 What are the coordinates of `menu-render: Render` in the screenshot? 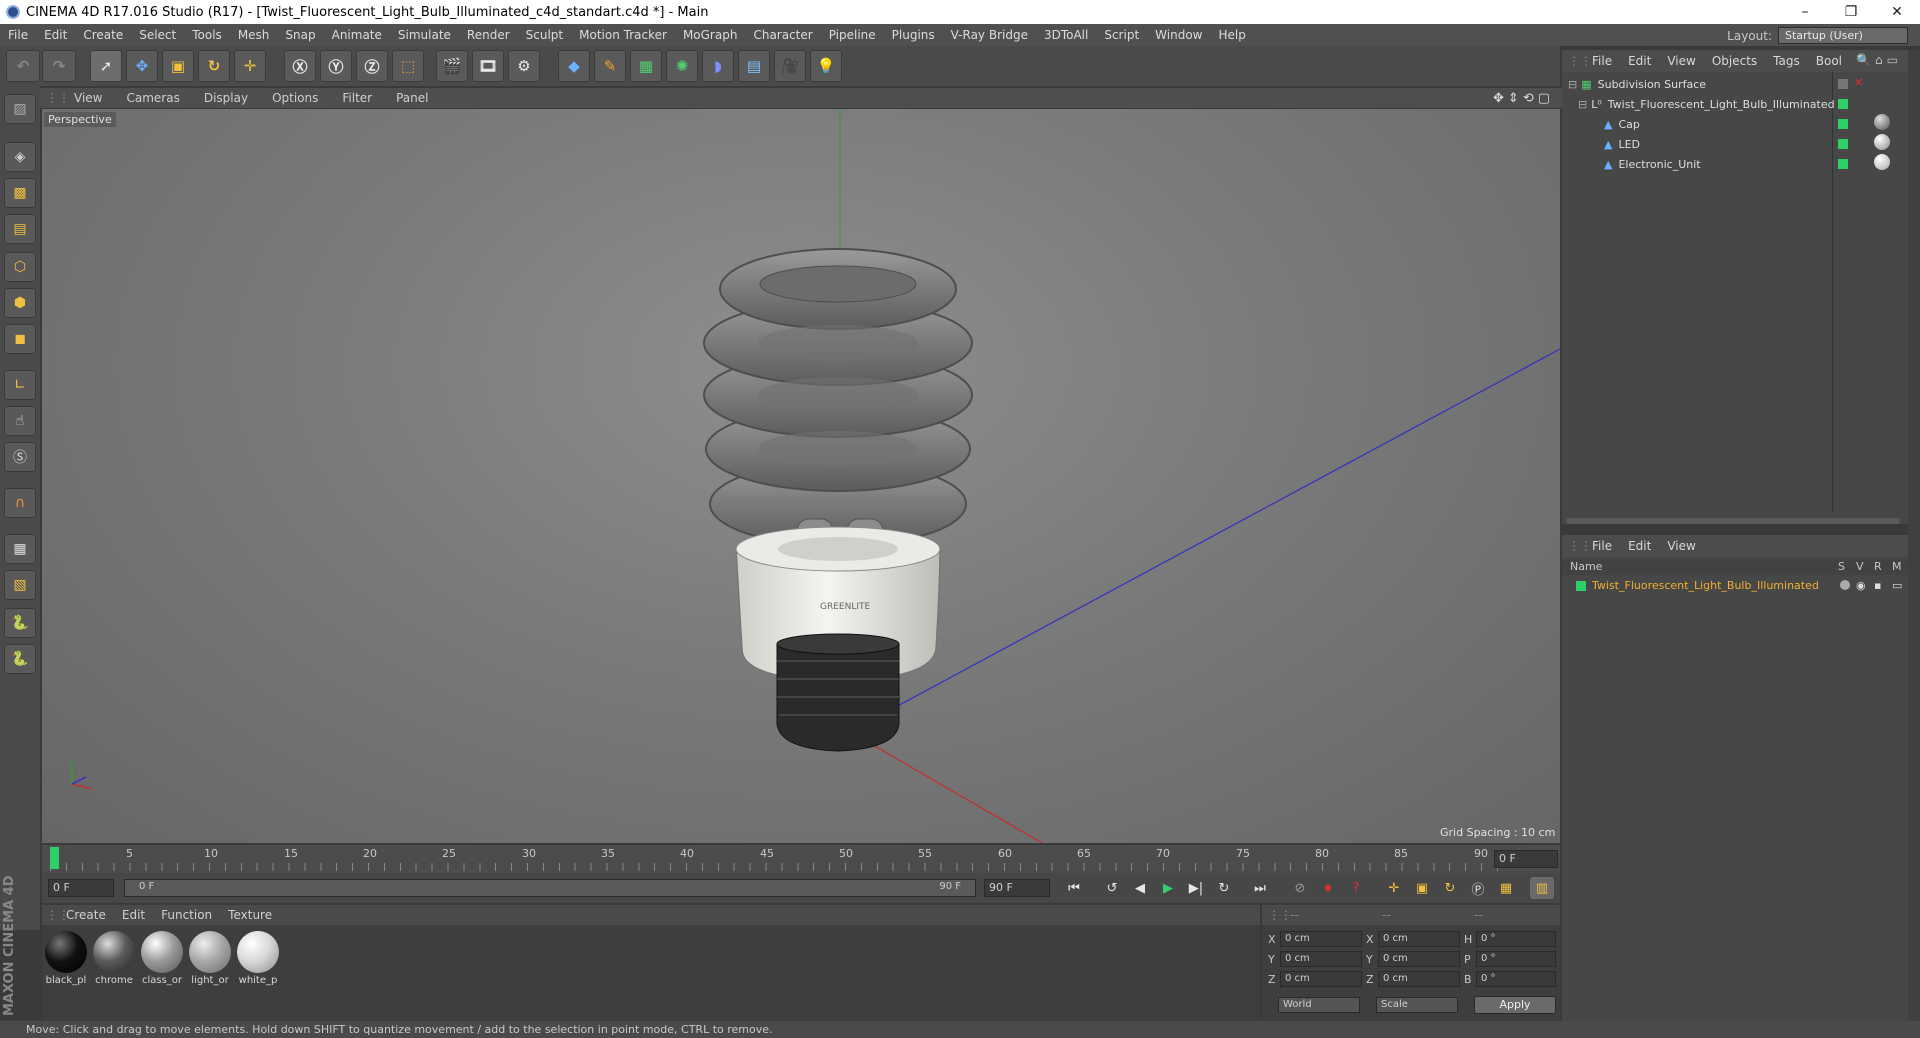 It's located at (488, 35).